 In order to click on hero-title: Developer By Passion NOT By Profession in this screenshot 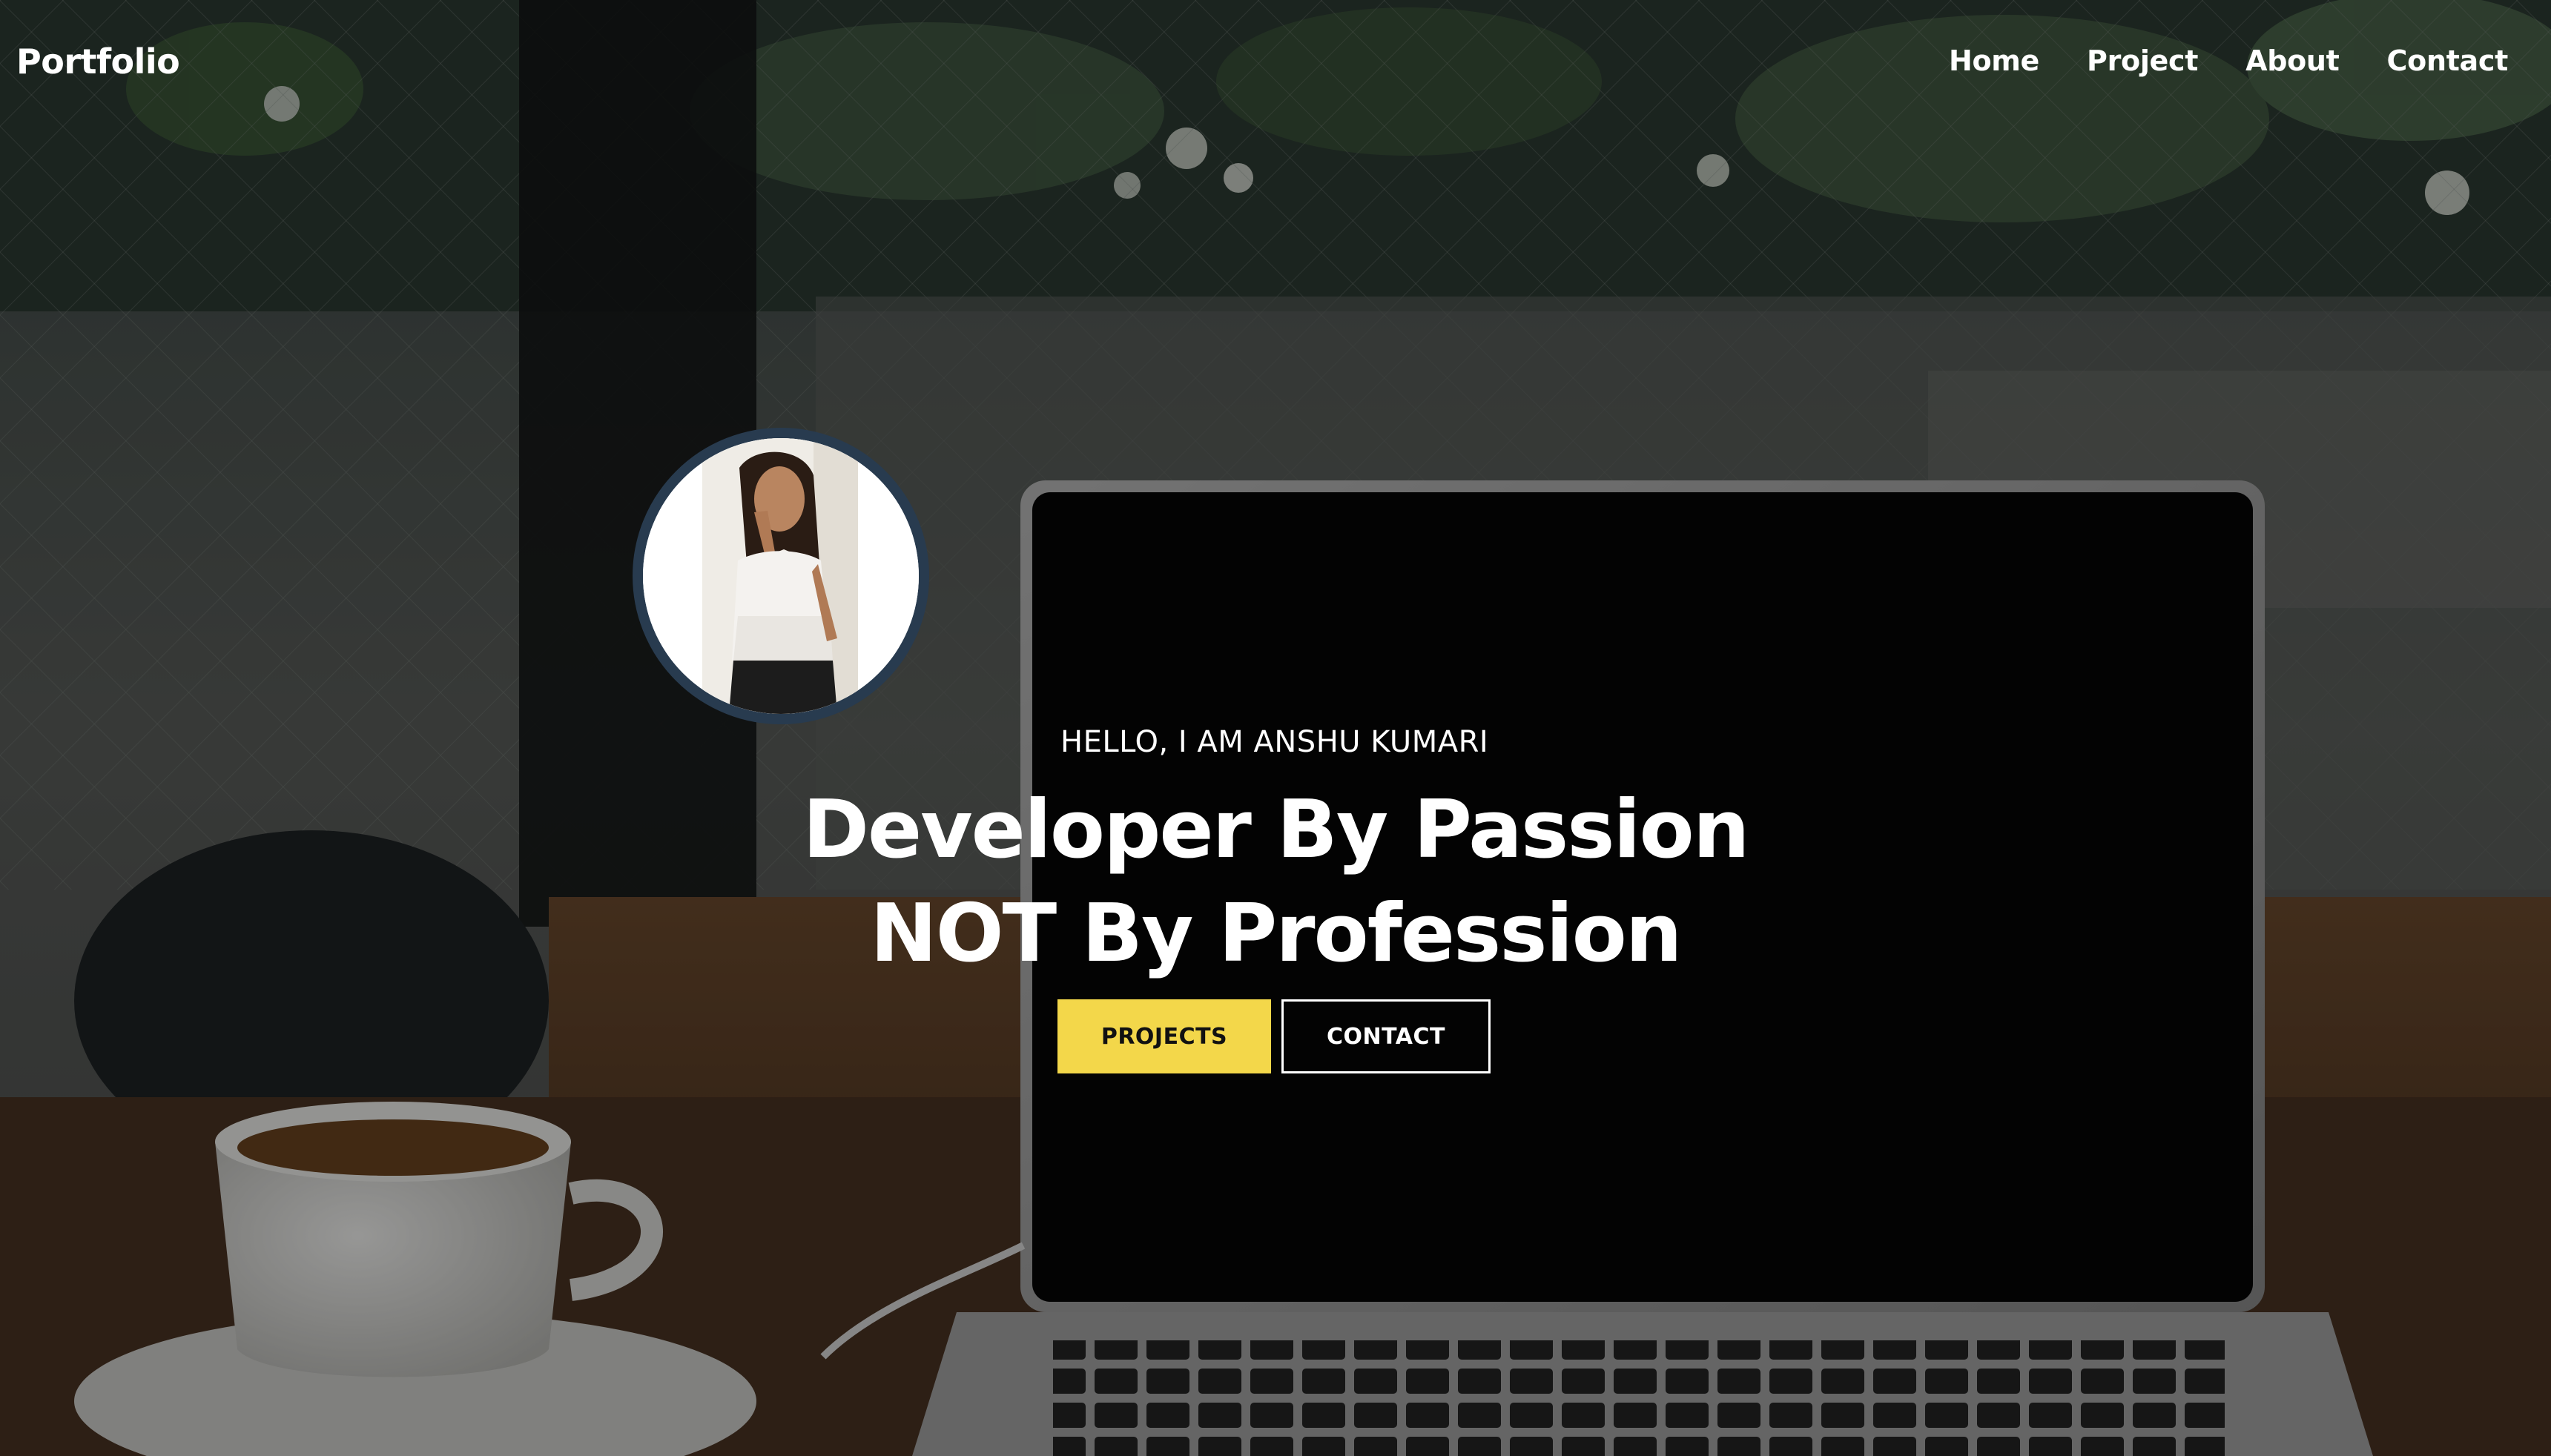, I will do `click(1275, 882)`.